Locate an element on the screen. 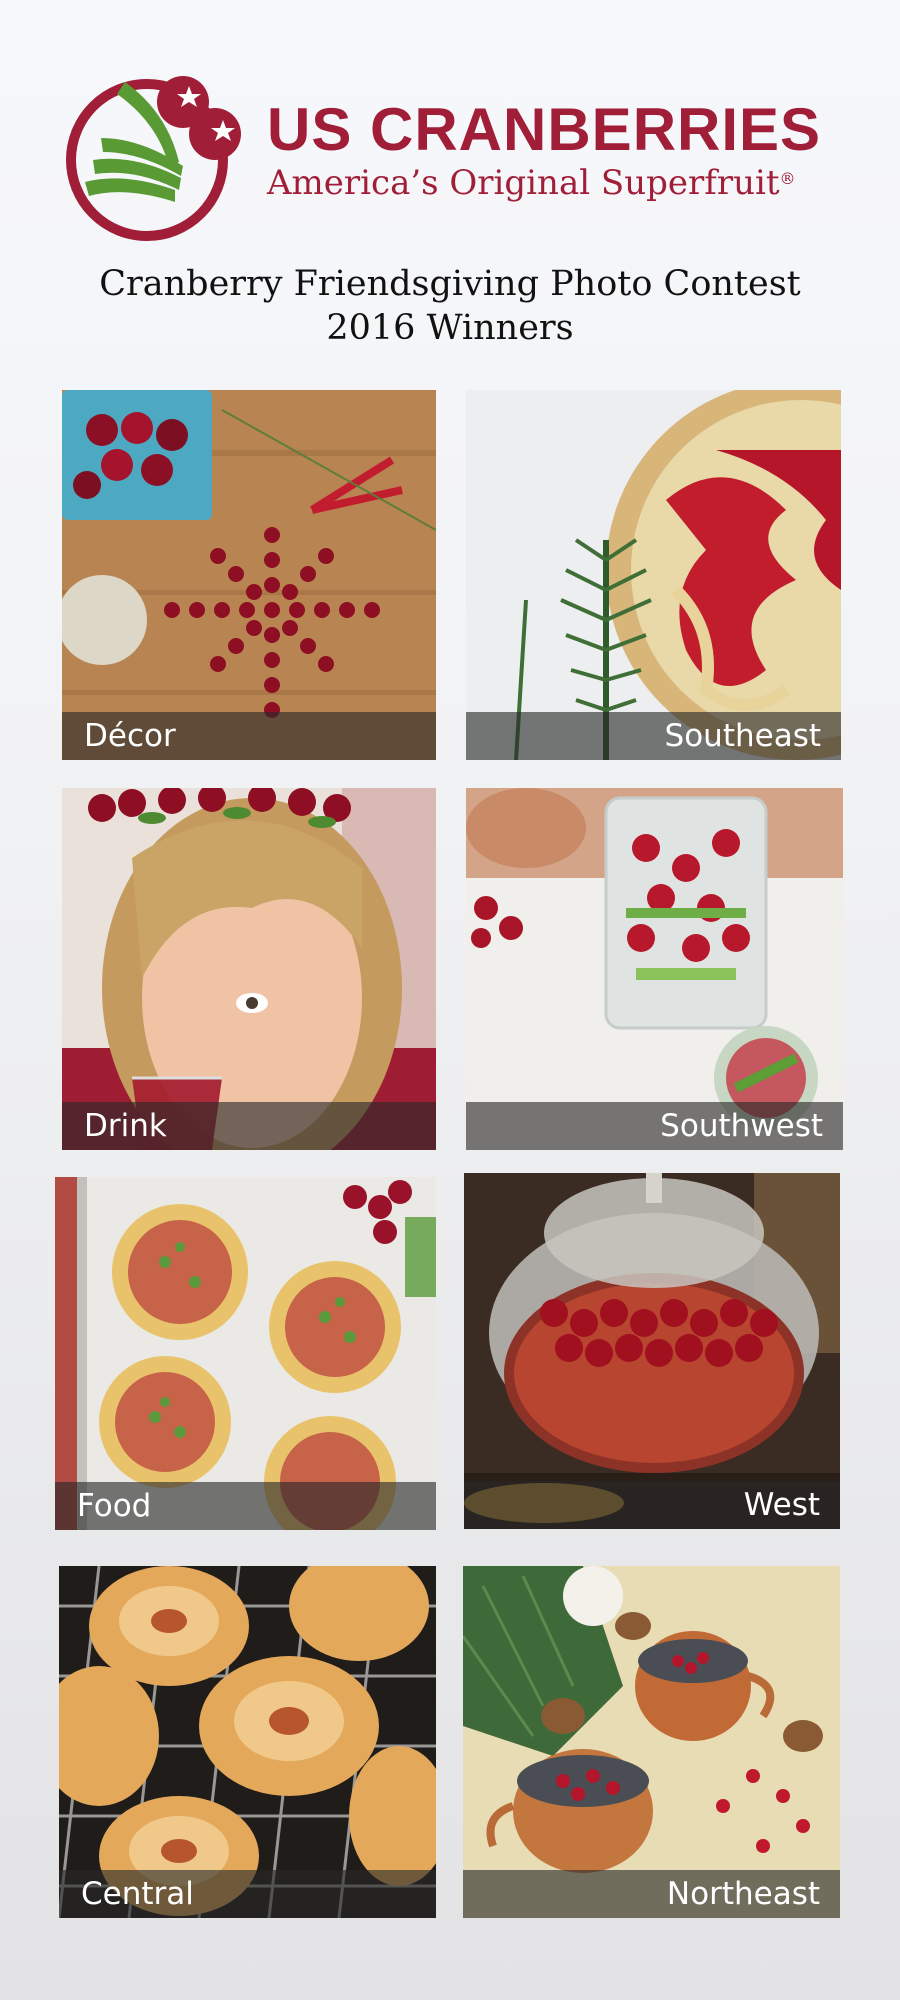  photo-tile-southwest: Southwest is located at coordinates (654, 969).